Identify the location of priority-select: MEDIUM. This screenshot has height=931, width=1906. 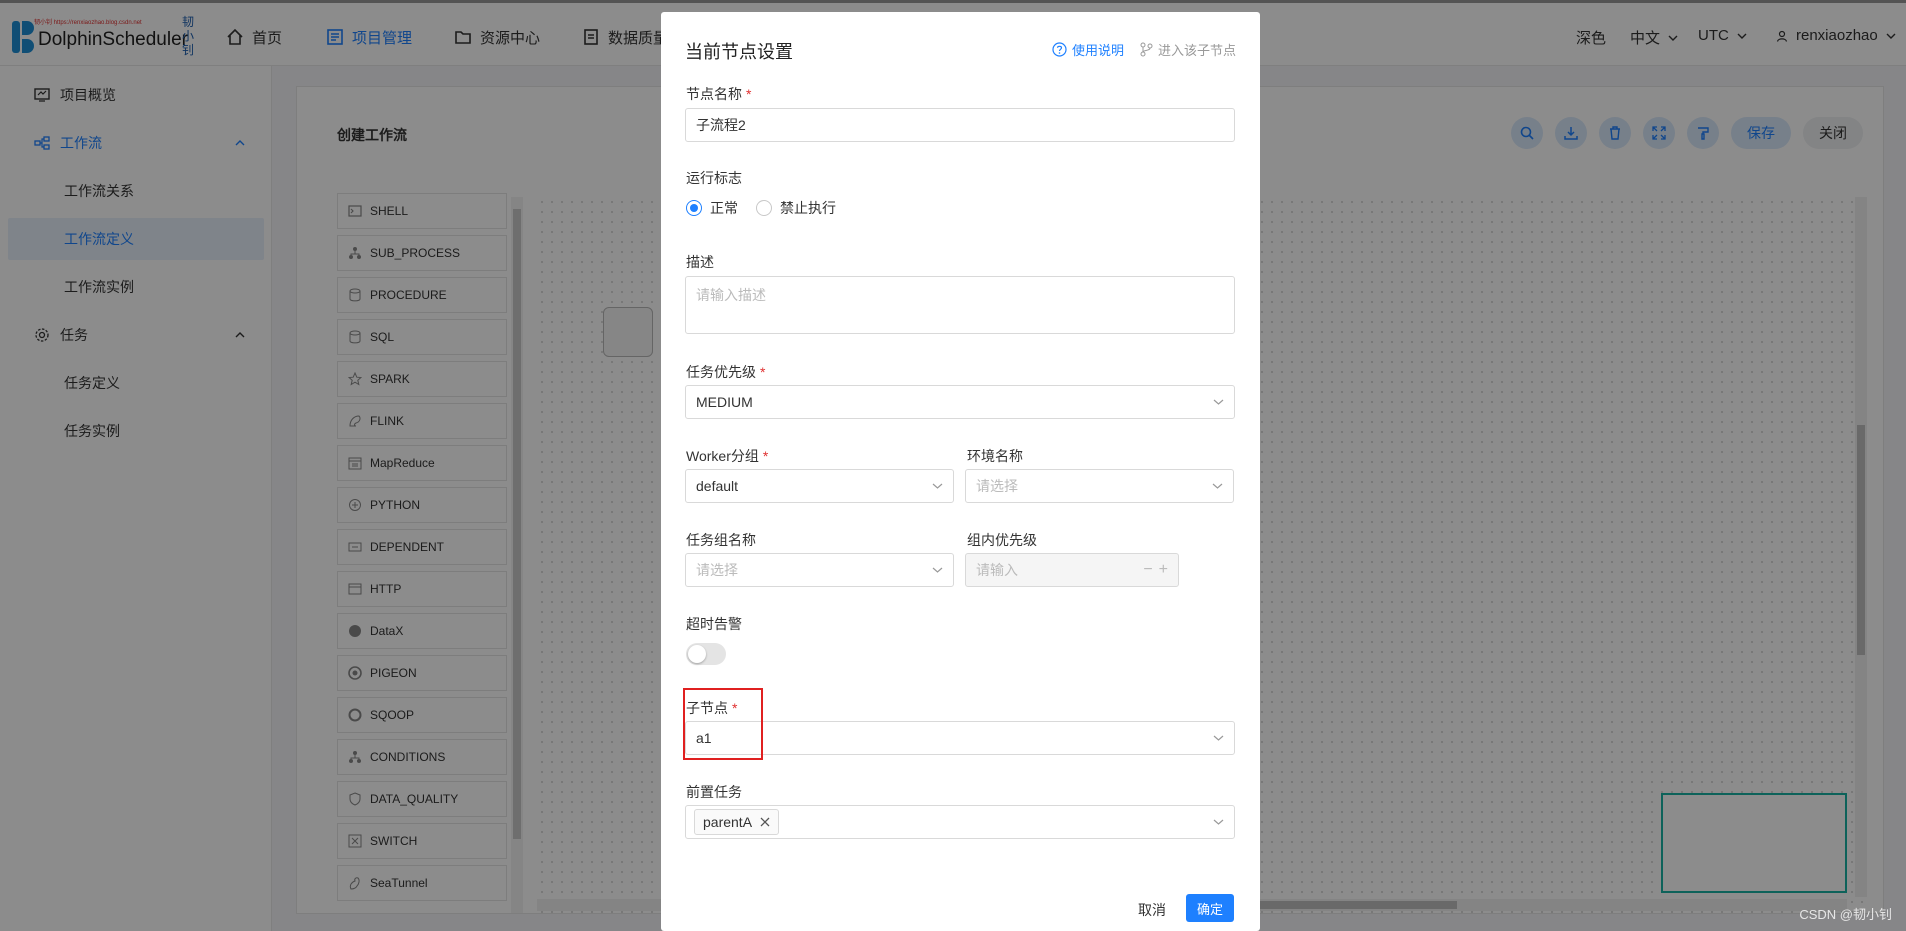
(960, 402).